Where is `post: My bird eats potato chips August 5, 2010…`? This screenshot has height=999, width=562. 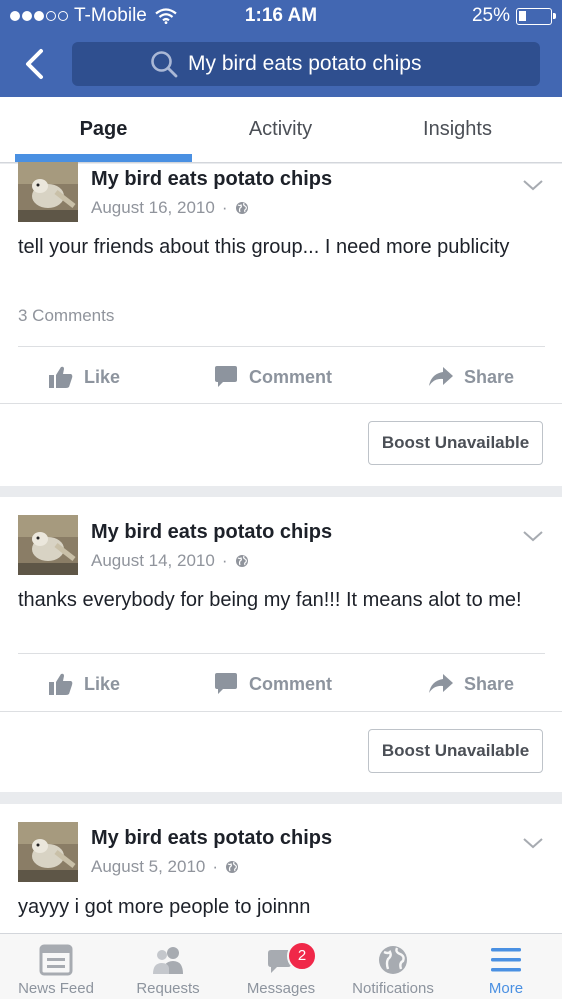 post: My bird eats potato chips August 5, 2010… is located at coordinates (281, 868).